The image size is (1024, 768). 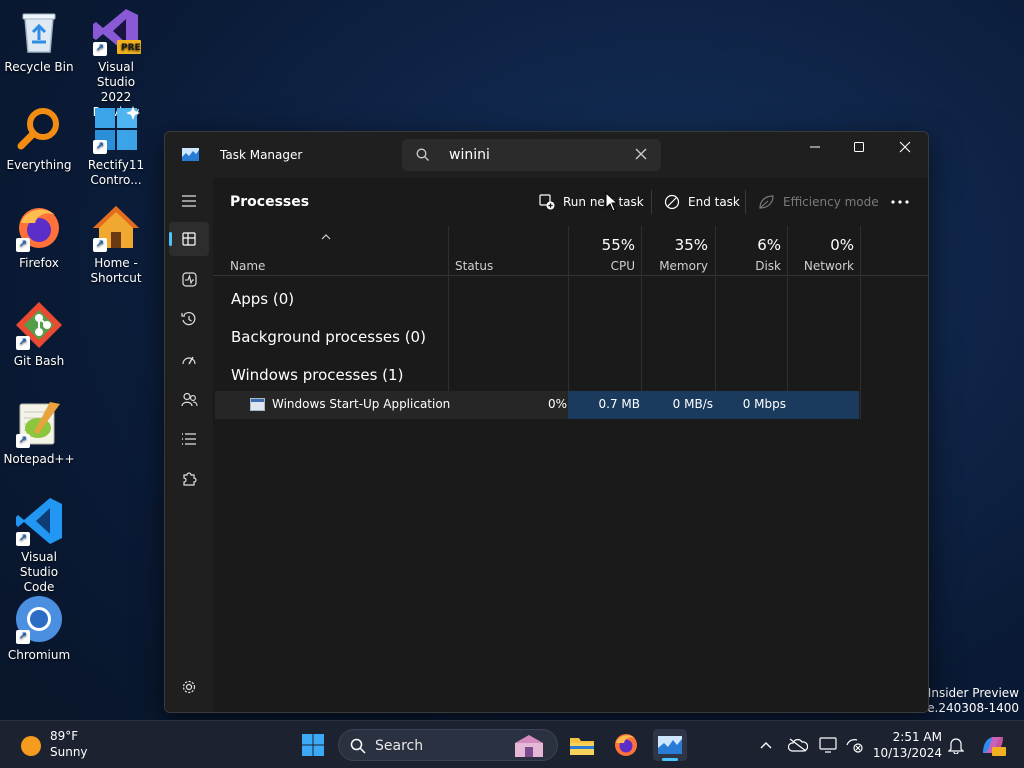 I want to click on sort-ascending-icon, so click(x=326, y=237).